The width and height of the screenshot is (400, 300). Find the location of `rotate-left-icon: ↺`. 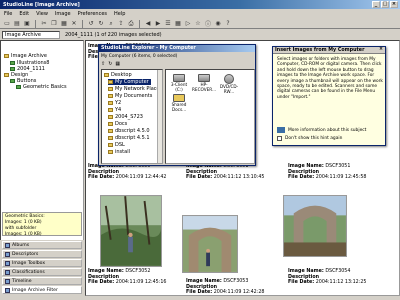

rotate-left-icon: ↺ is located at coordinates (91, 24).